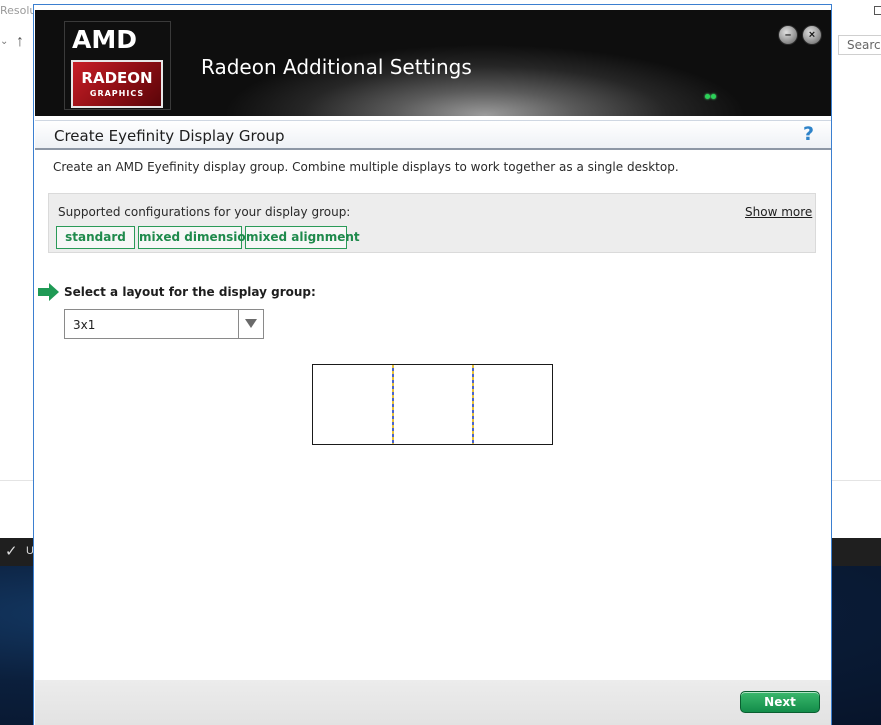 Image resolution: width=881 pixels, height=725 pixels. Describe the element at coordinates (117, 78) in the screenshot. I see `logo-radeon-text: RADEON` at that location.